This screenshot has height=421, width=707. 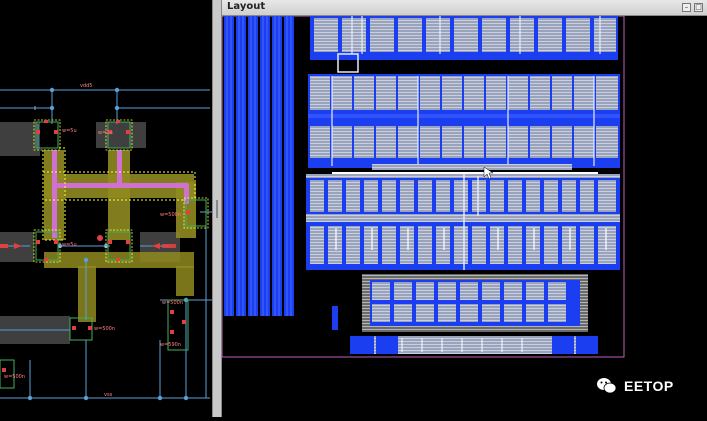 What do you see at coordinates (246, 6) in the screenshot?
I see `window-title: Layout` at bounding box center [246, 6].